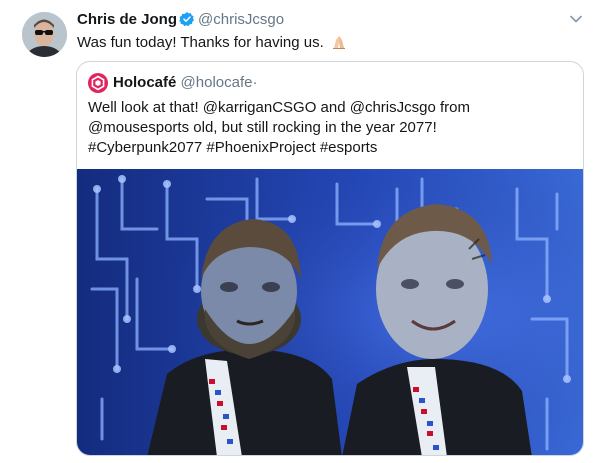  I want to click on avatar-photo, so click(44, 34).